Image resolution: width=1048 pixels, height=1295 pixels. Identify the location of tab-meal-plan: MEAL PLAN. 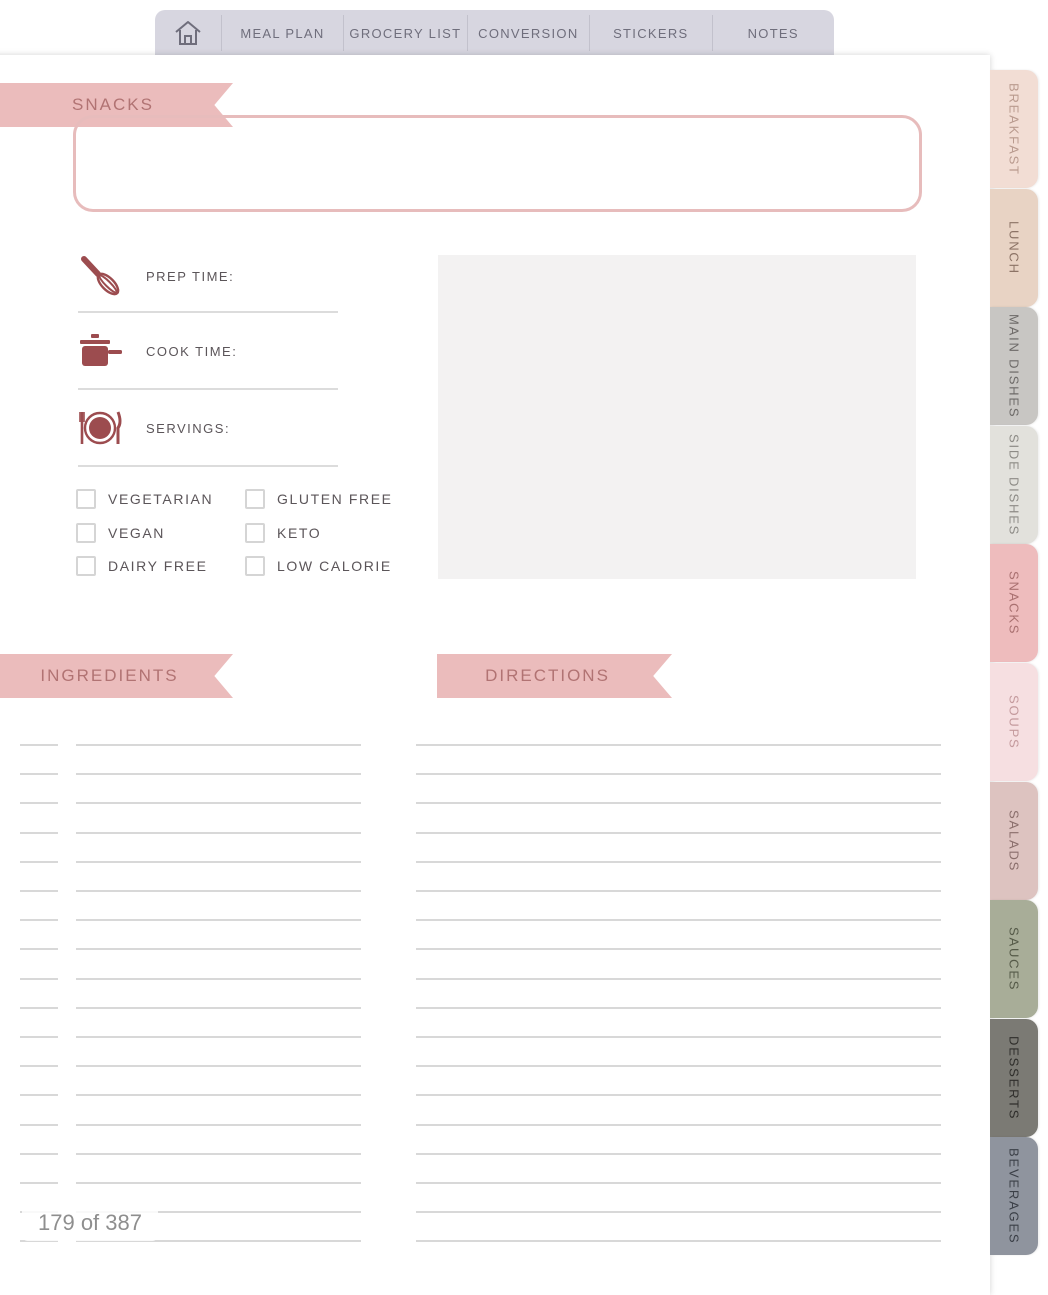
(281, 33).